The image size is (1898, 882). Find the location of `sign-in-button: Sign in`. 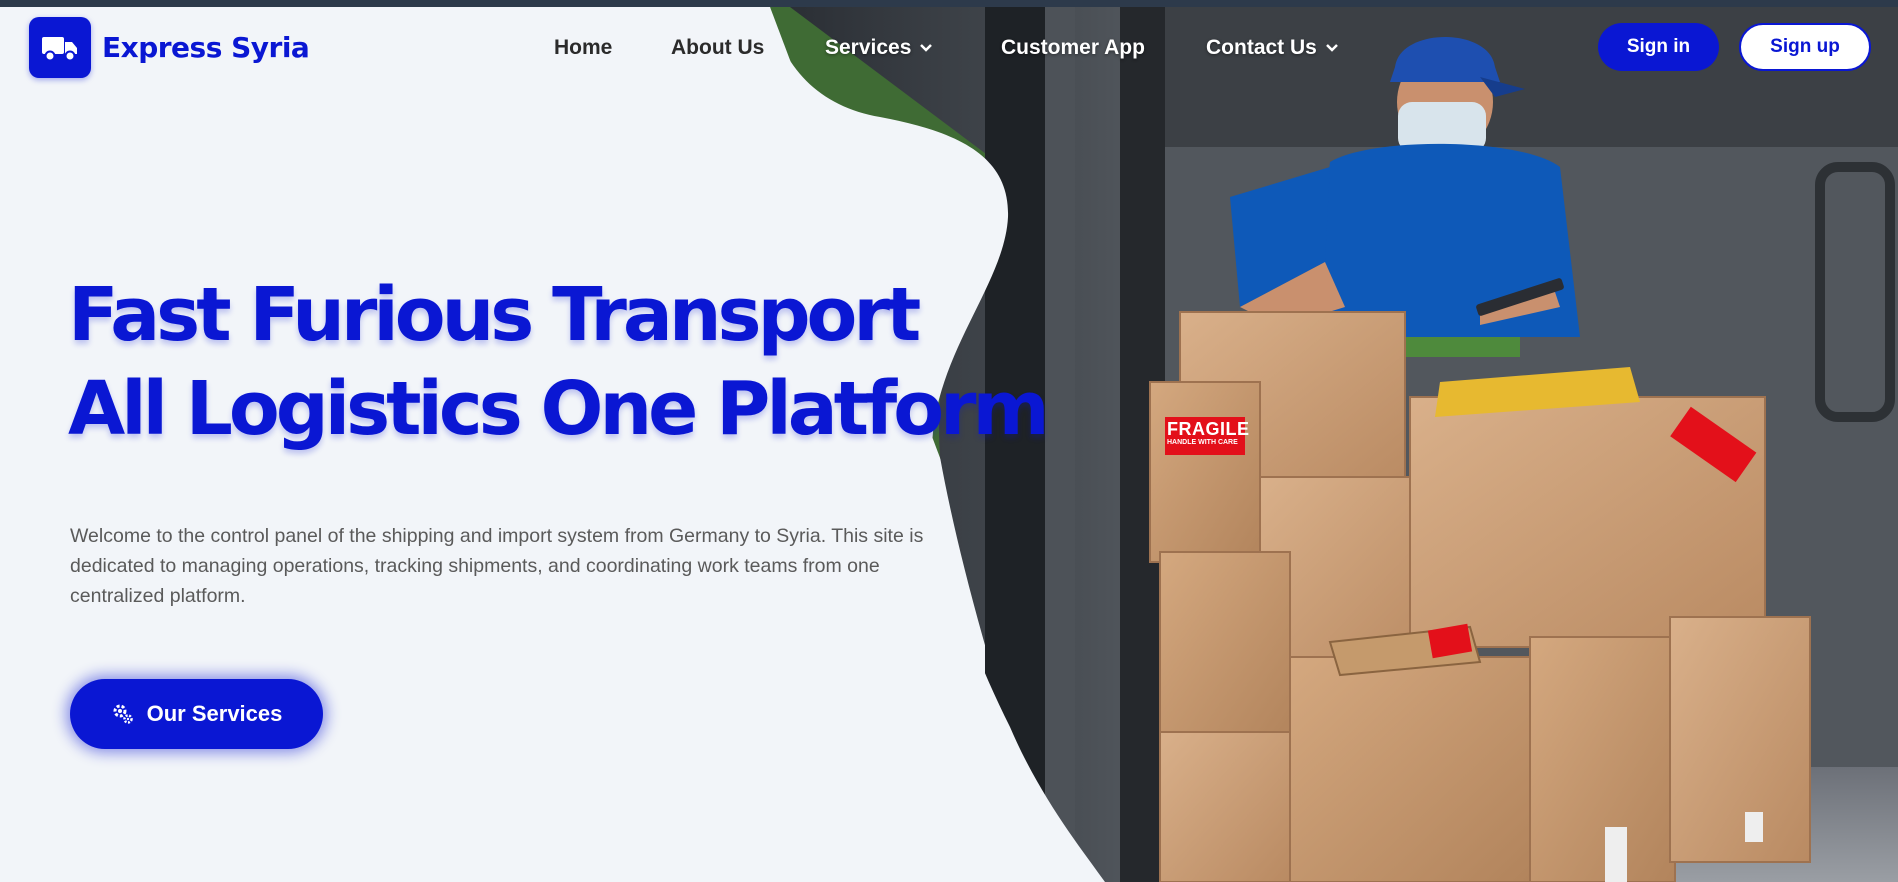

sign-in-button: Sign in is located at coordinates (1658, 47).